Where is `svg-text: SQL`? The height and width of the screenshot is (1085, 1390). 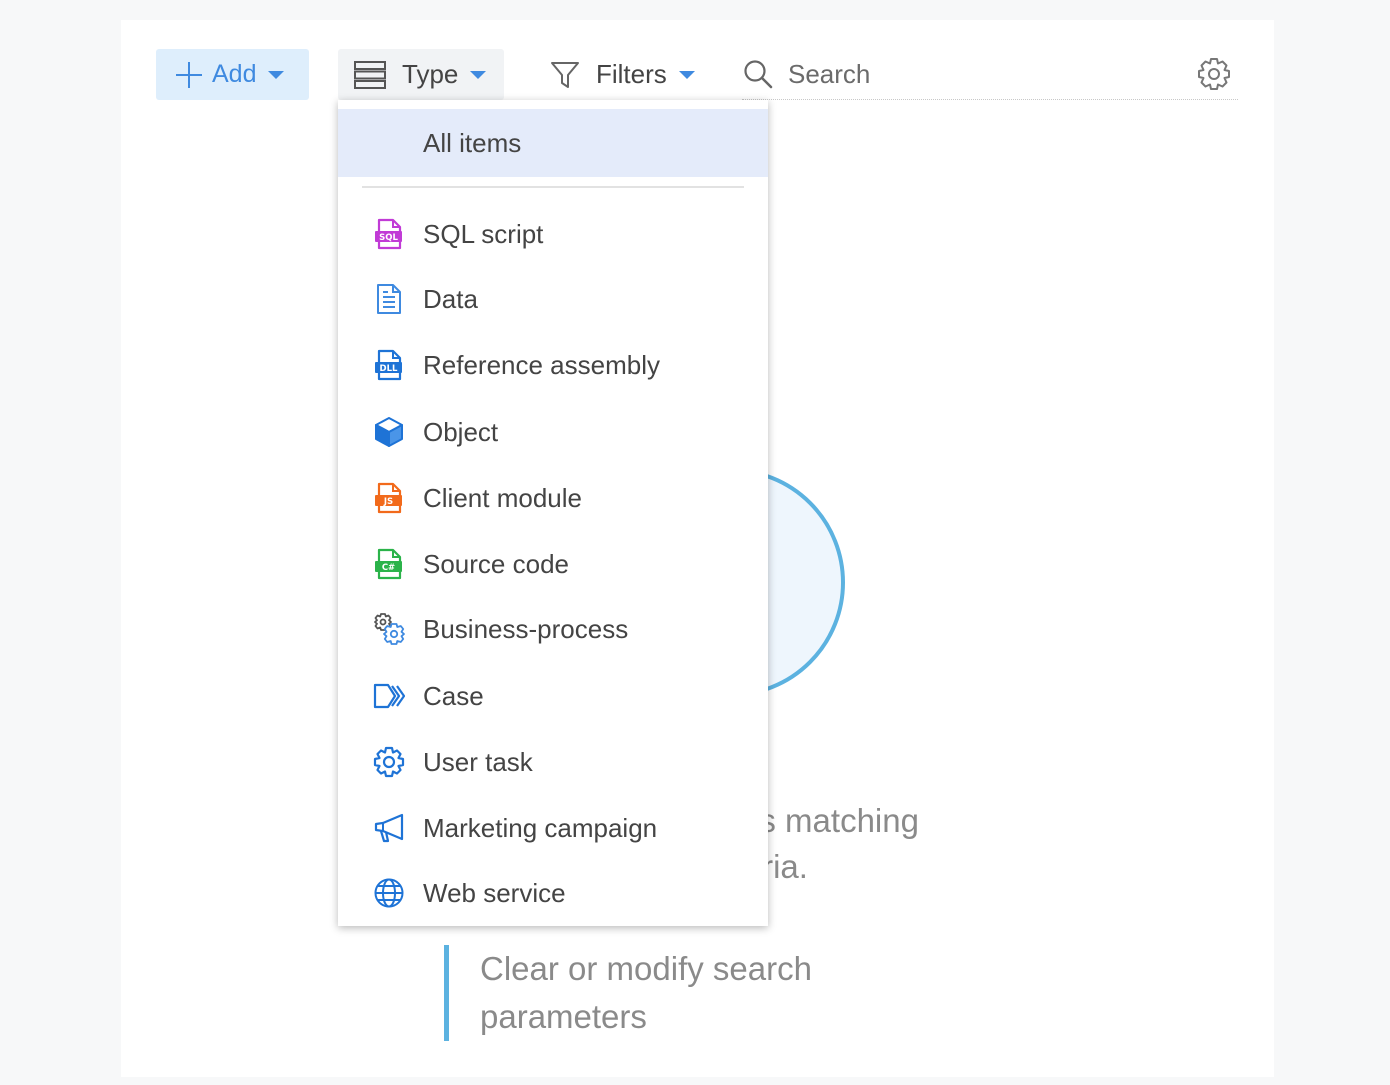
svg-text: SQL is located at coordinates (388, 238).